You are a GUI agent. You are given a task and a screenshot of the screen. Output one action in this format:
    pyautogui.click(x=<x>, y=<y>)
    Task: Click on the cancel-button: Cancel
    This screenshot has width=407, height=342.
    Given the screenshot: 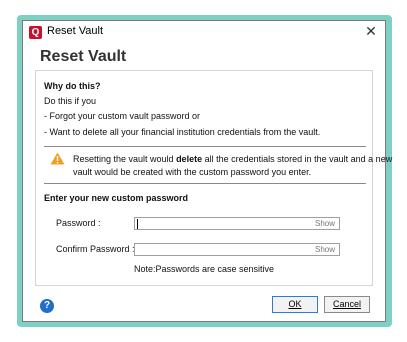 What is the action you would take?
    pyautogui.click(x=347, y=304)
    